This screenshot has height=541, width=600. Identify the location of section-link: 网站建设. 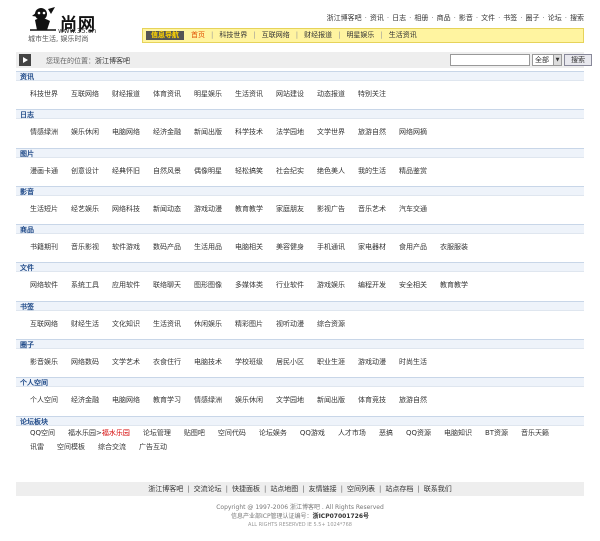
(290, 94).